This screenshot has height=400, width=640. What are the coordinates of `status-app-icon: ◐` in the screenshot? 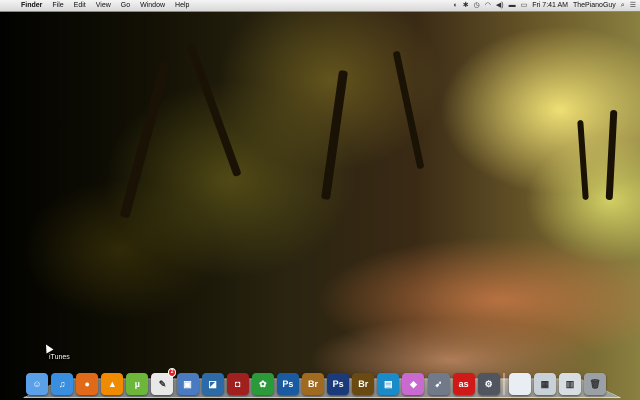 It's located at (456, 5).